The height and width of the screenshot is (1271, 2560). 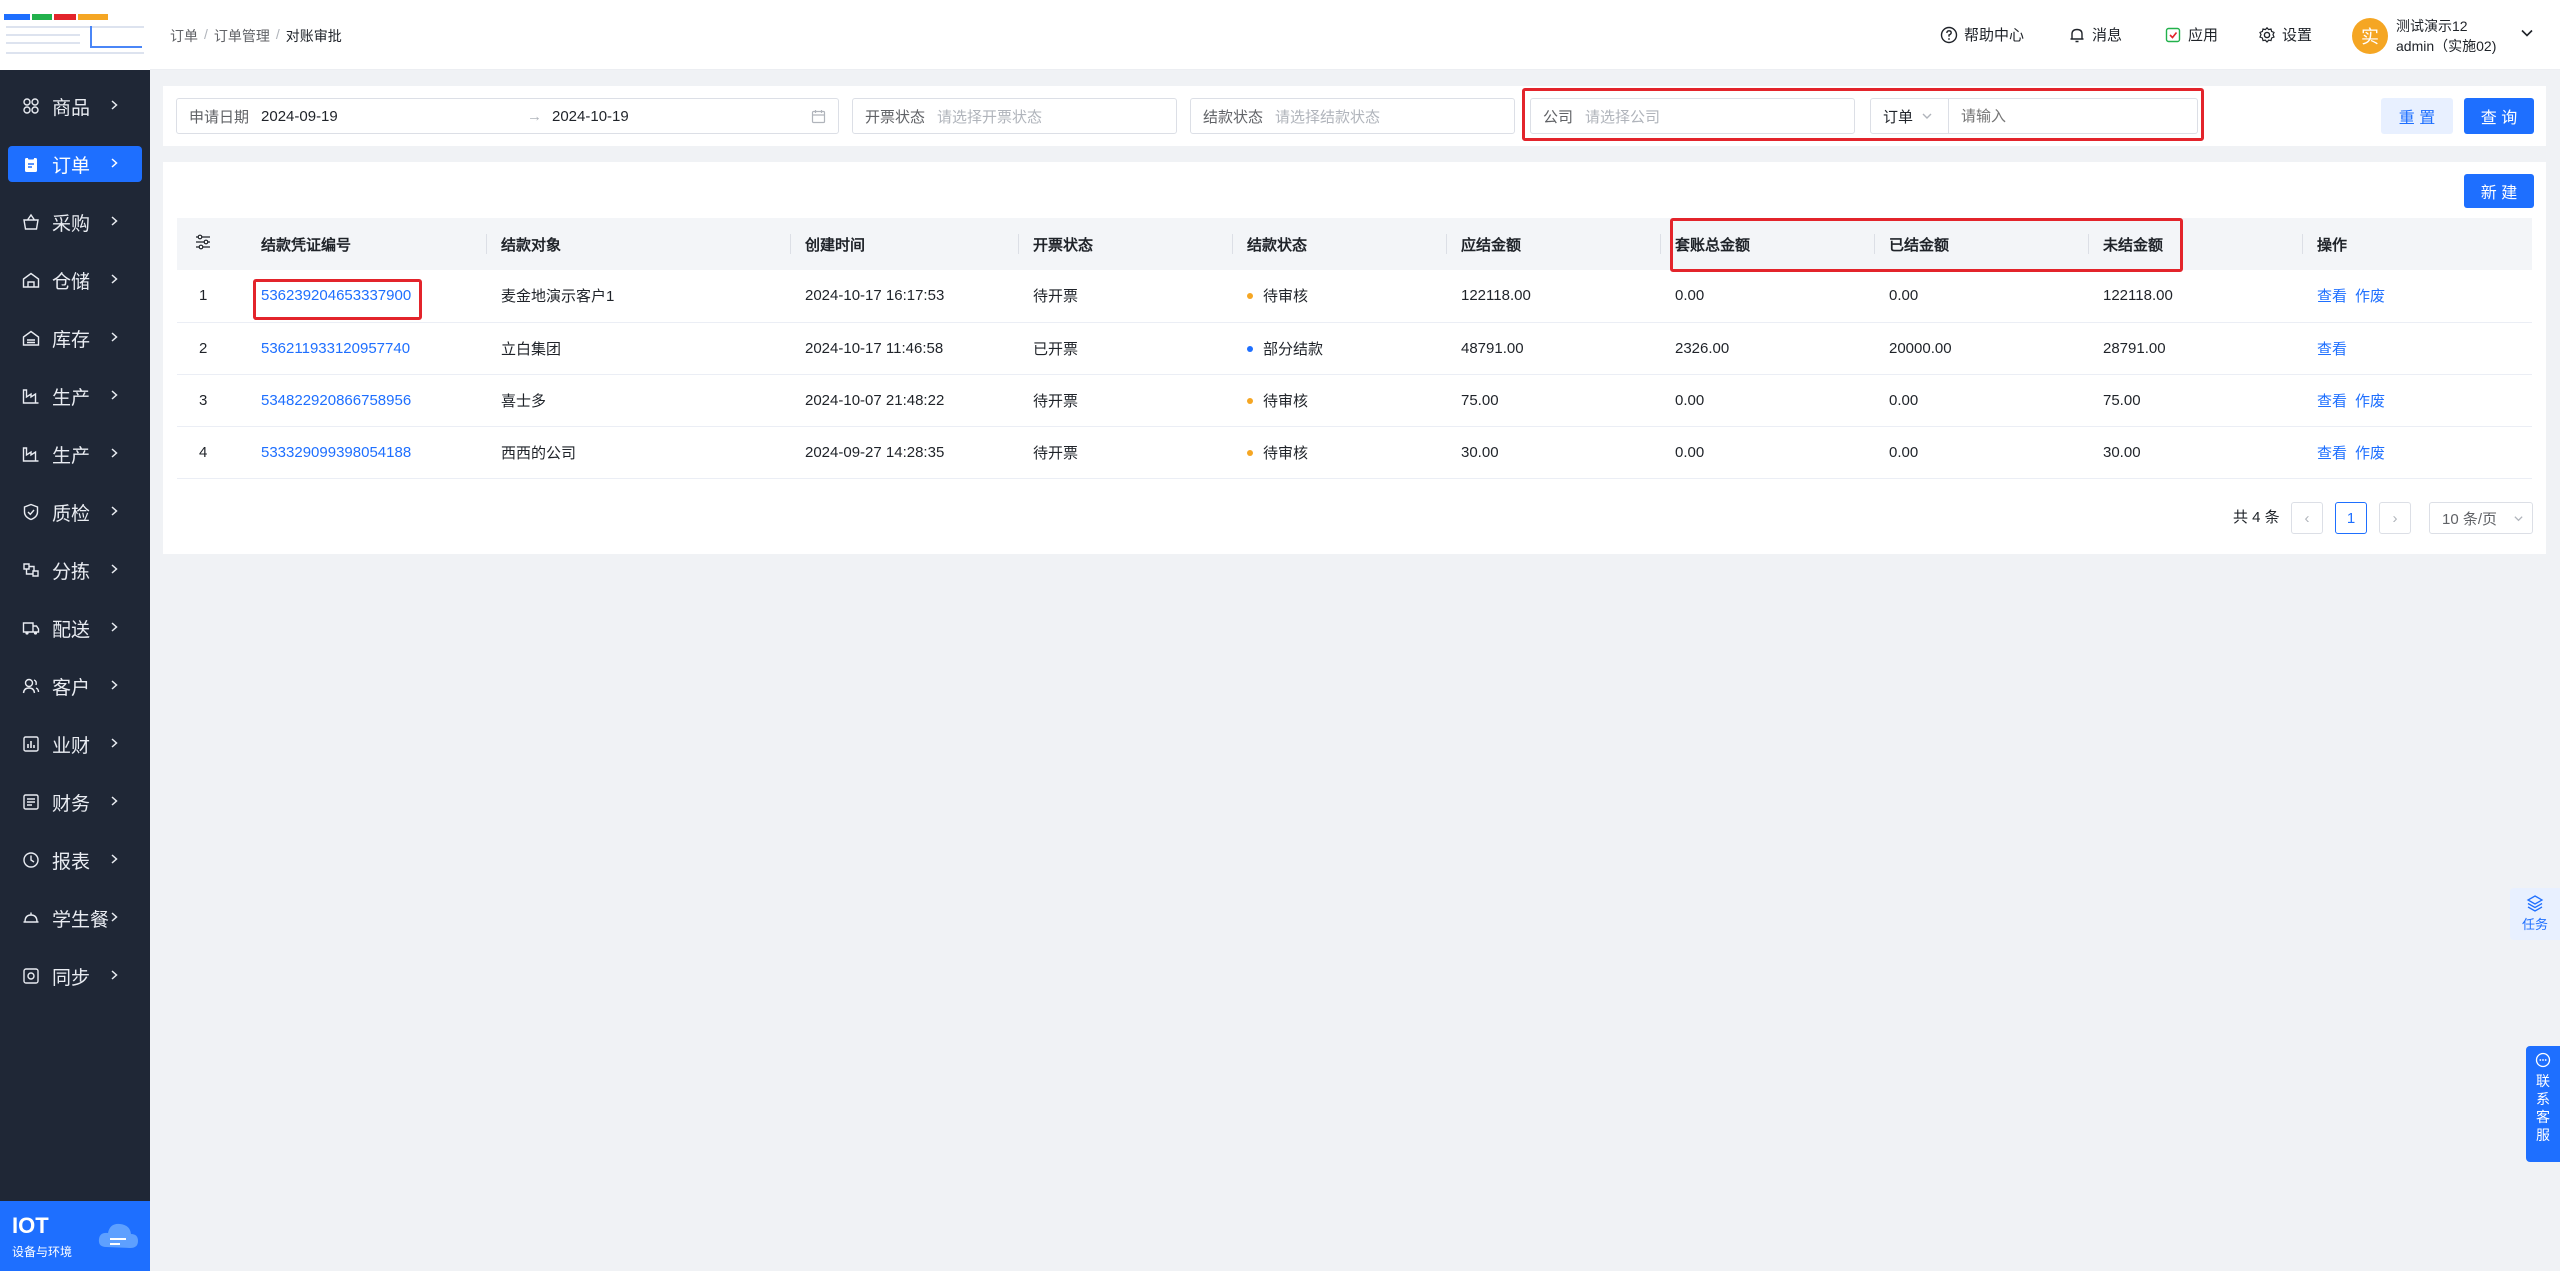 What do you see at coordinates (2191, 34) in the screenshot?
I see `apps-button: 应用` at bounding box center [2191, 34].